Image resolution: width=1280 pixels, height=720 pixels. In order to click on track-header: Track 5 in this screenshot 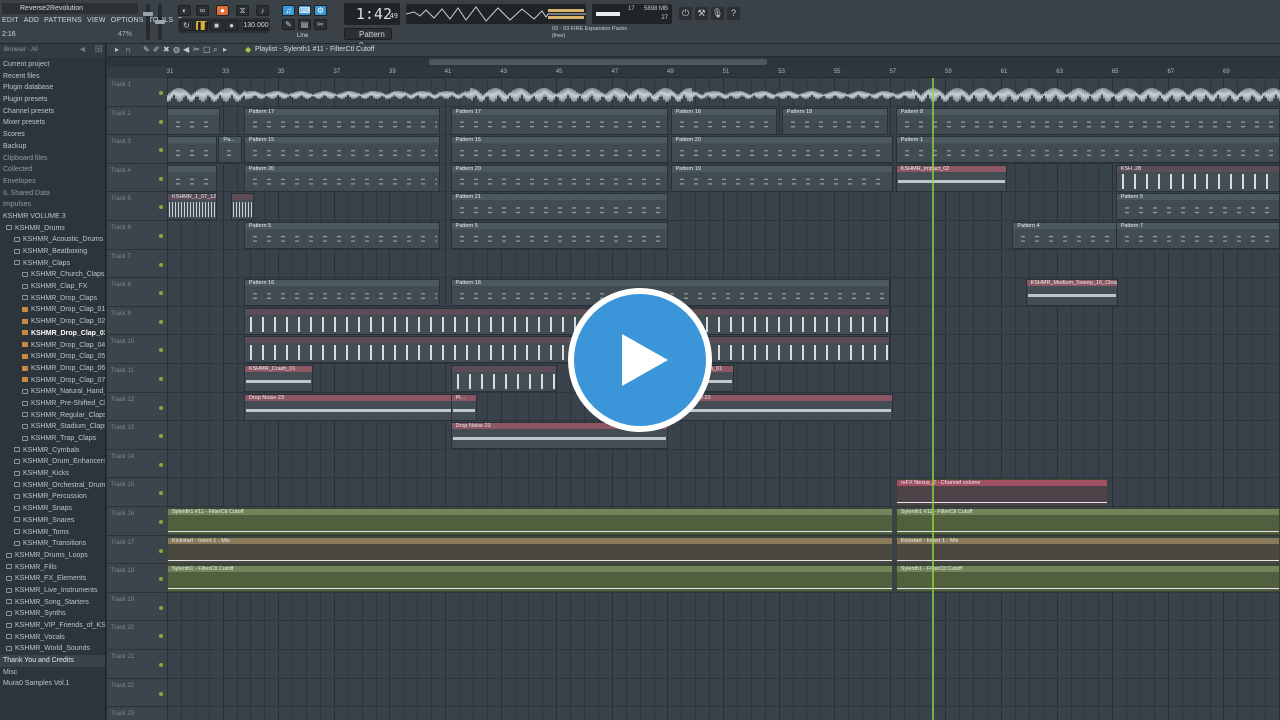, I will do `click(137, 206)`.